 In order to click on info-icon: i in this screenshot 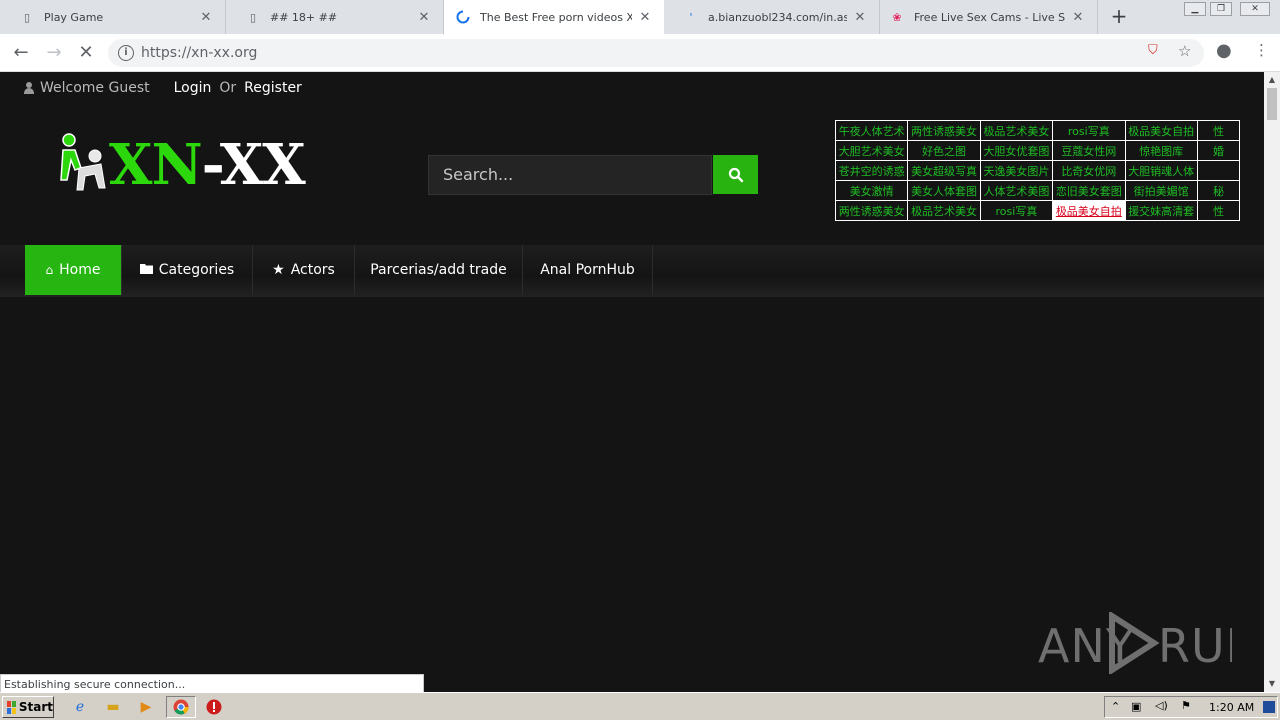, I will do `click(126, 53)`.